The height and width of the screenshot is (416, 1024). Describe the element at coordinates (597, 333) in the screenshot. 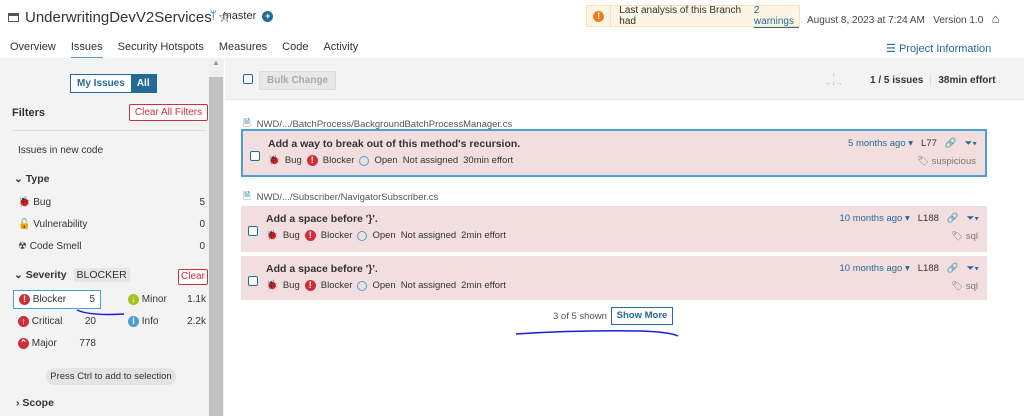

I see `annotation-underline-show-more` at that location.